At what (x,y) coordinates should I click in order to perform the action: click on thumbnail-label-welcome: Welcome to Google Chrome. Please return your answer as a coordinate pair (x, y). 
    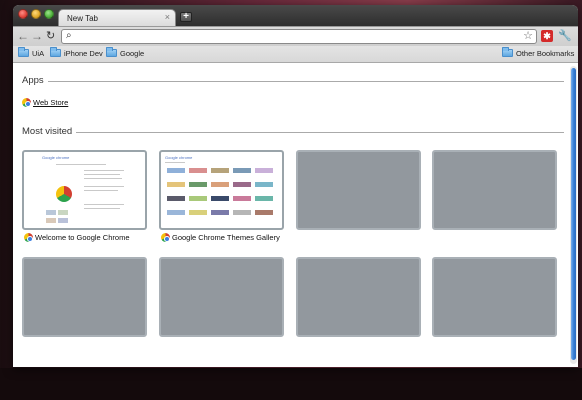
    Looking at the image, I should click on (77, 237).